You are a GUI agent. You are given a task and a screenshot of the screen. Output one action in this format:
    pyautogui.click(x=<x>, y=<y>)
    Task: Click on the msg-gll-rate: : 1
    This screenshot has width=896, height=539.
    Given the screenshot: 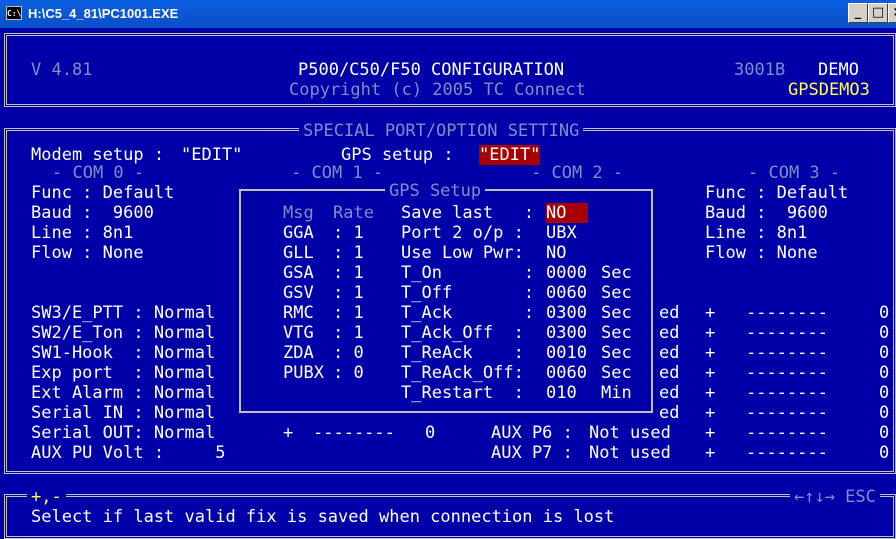 What is the action you would take?
    pyautogui.click(x=348, y=253)
    